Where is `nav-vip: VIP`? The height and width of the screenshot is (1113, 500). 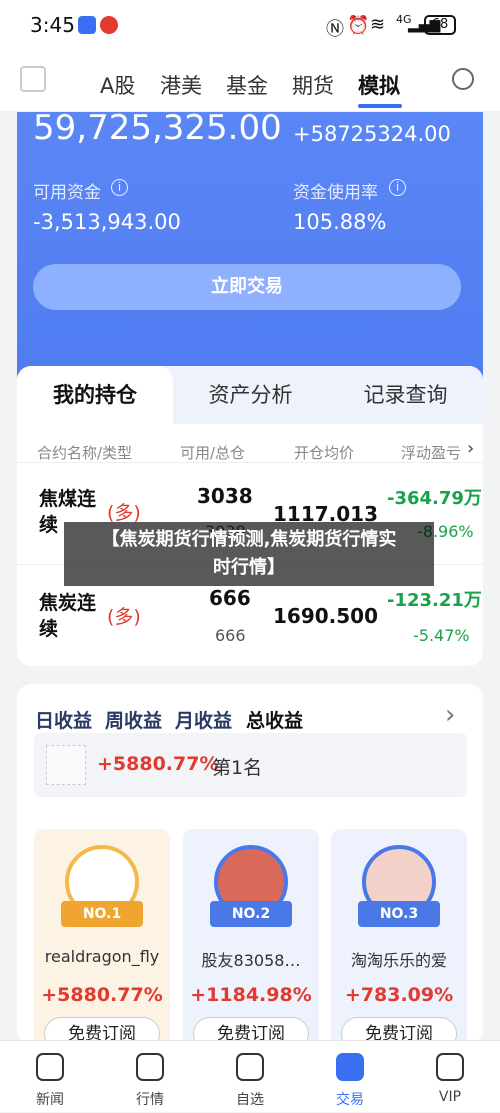
nav-vip: VIP is located at coordinates (450, 1077).